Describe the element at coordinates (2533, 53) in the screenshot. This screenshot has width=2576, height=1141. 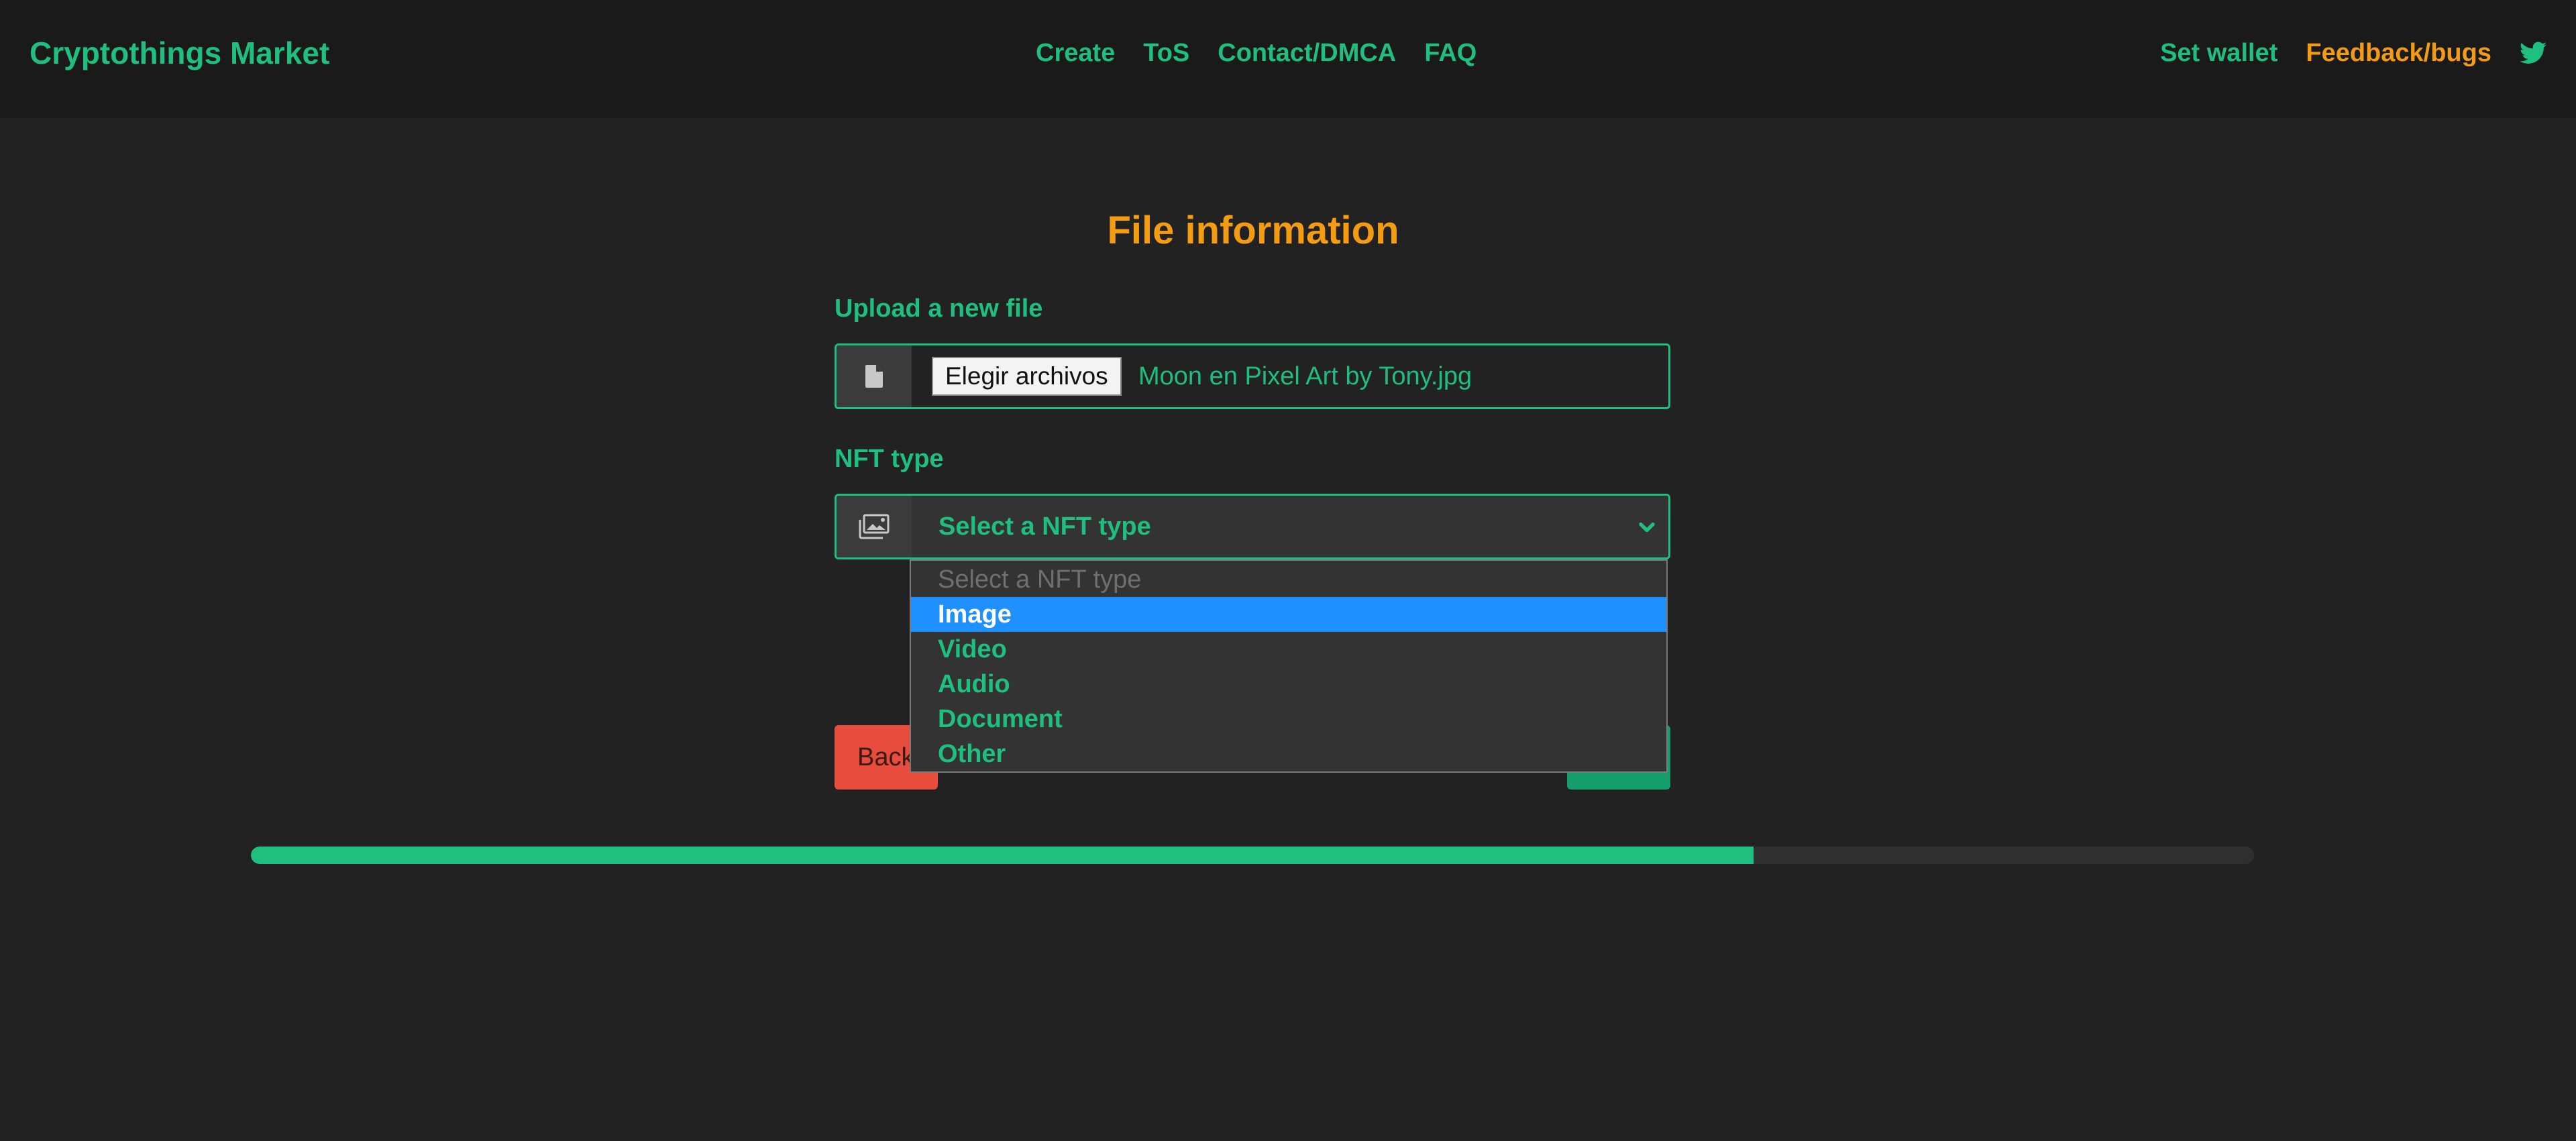
I see `twitter-icon` at that location.